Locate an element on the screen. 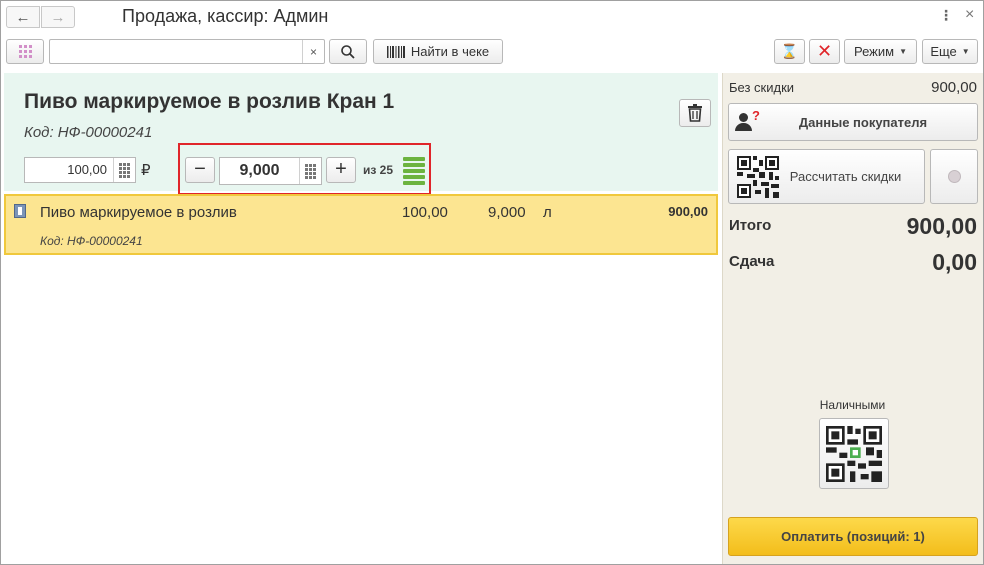 This screenshot has height=565, width=984. row-unit: л is located at coordinates (547, 212).